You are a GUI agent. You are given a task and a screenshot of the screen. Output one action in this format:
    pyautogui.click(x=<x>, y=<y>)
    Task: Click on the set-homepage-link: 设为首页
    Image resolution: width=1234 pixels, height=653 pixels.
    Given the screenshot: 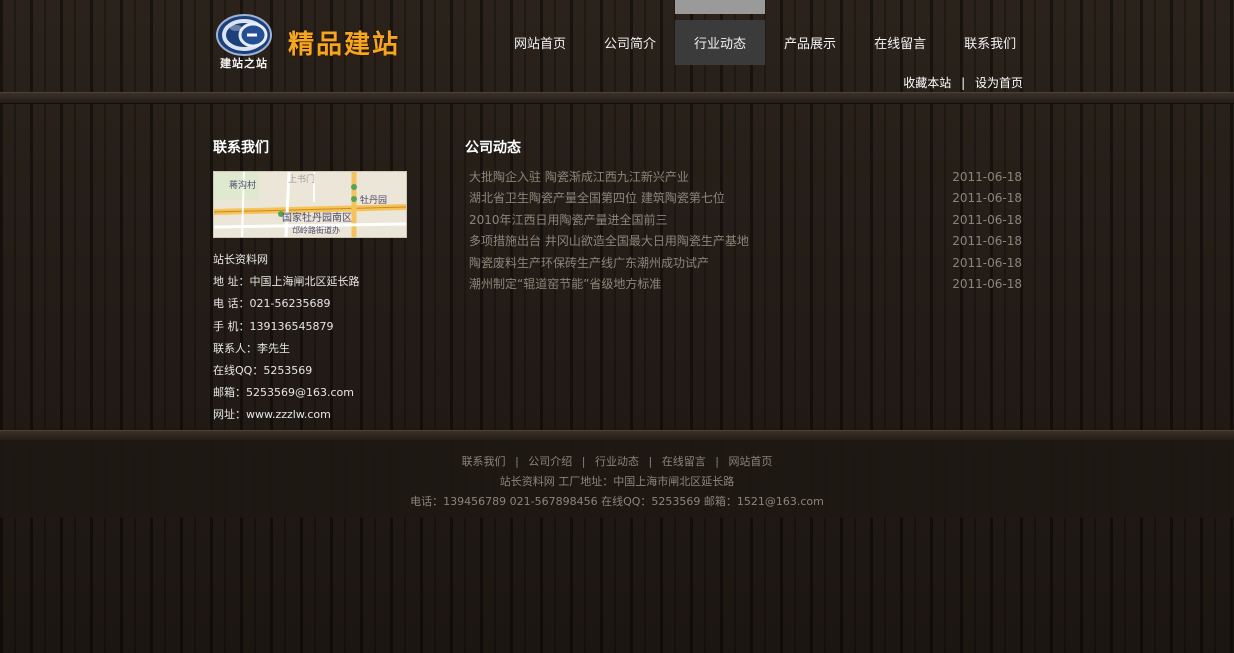 What is the action you would take?
    pyautogui.click(x=999, y=83)
    